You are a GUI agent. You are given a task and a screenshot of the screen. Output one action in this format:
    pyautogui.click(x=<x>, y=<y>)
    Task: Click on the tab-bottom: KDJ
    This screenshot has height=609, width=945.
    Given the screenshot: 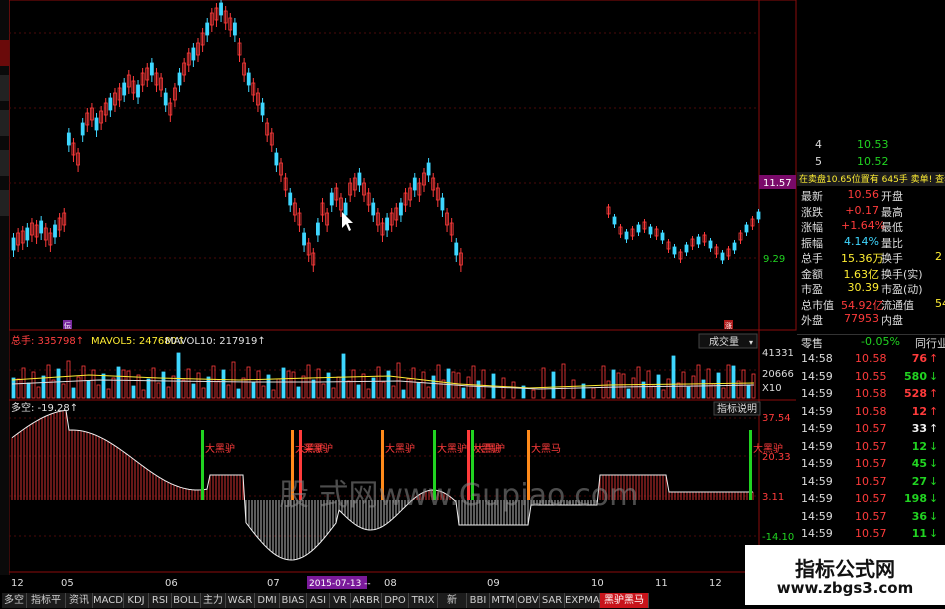 What is the action you would take?
    pyautogui.click(x=136, y=600)
    